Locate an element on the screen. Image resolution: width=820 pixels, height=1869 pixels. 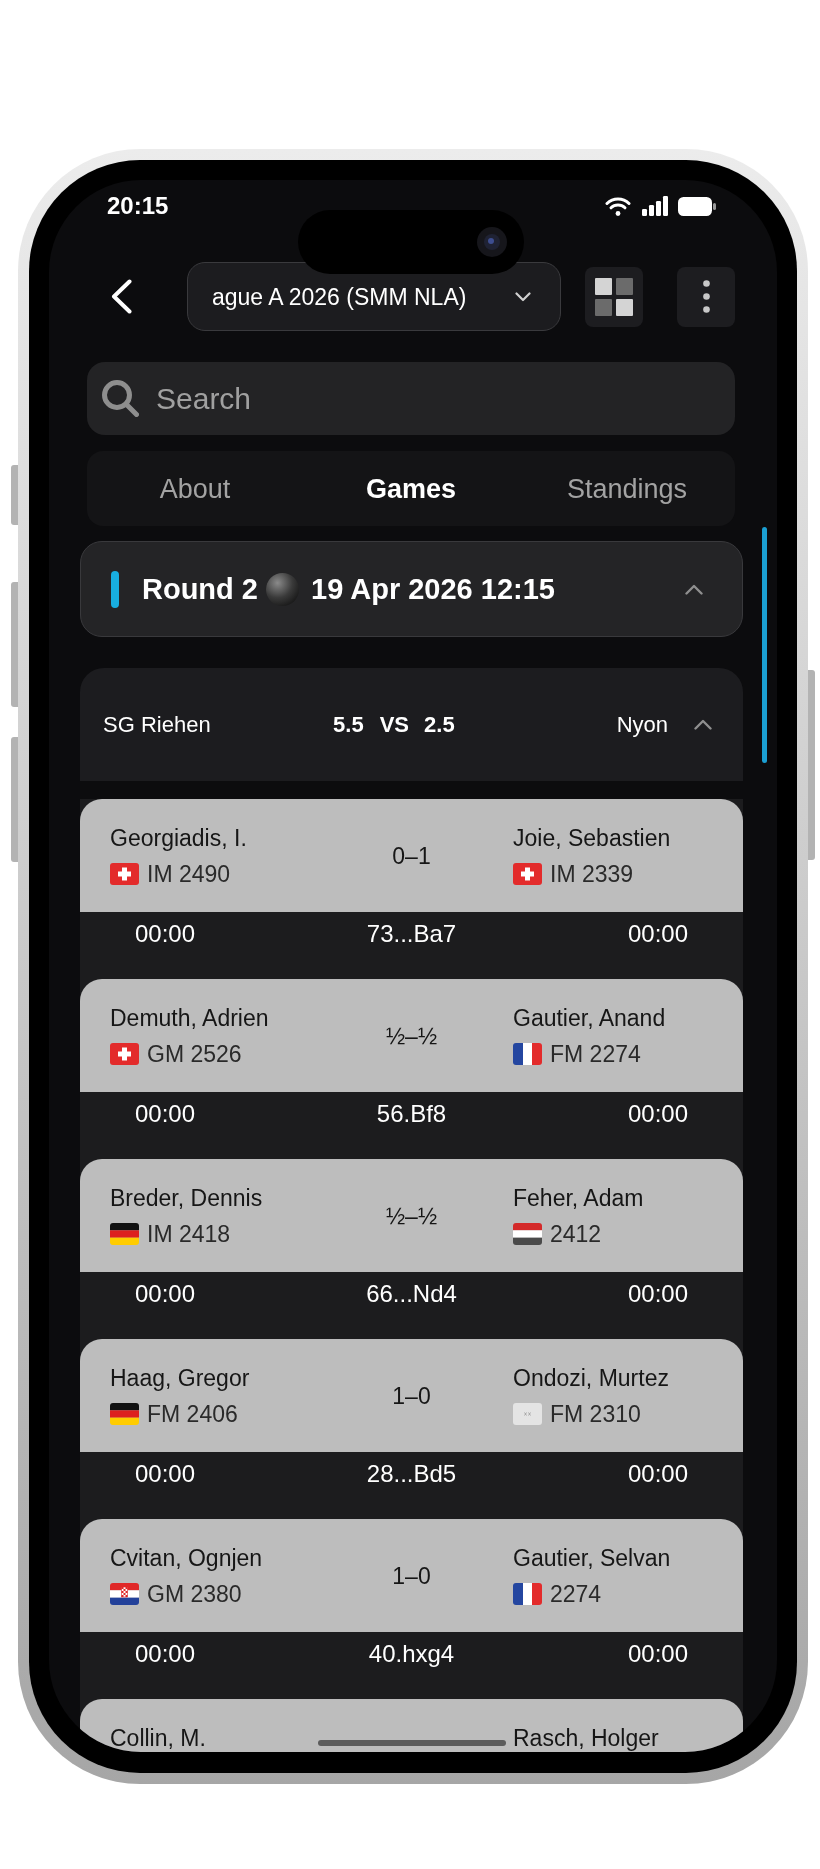
player-rating: FM 2406 is located at coordinates (192, 1414).